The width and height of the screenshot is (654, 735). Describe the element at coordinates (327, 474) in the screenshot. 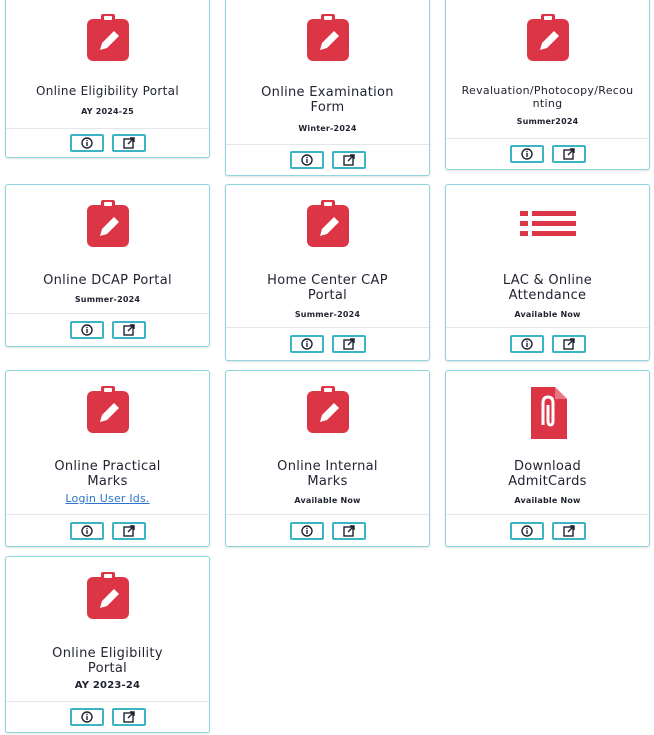

I see `card-title: Online Internal Marks` at that location.